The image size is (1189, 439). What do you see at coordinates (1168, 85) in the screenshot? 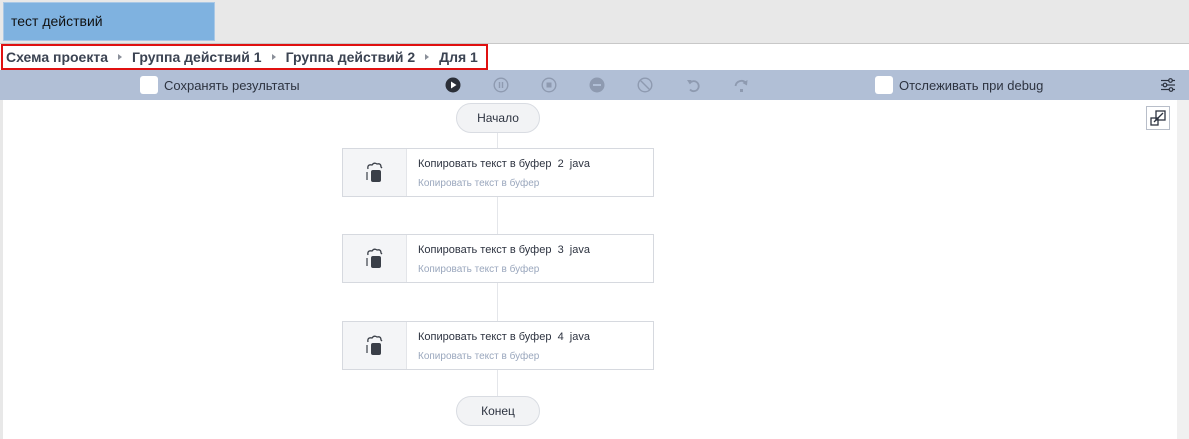
I see `settings-sliders-icon` at bounding box center [1168, 85].